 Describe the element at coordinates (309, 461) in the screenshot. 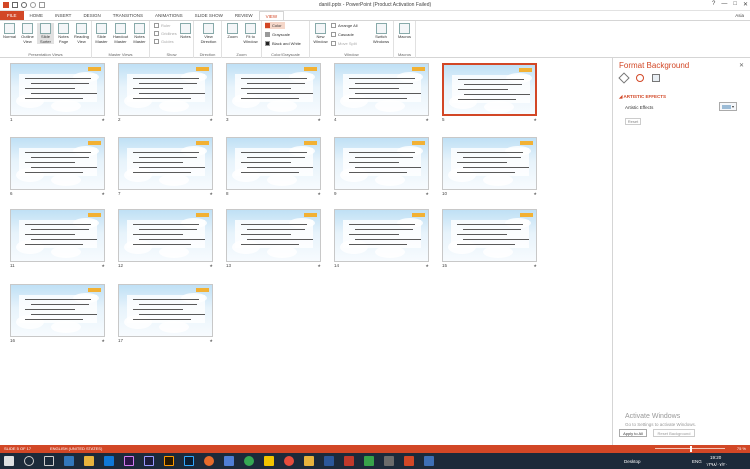

I see `folder-icon` at that location.